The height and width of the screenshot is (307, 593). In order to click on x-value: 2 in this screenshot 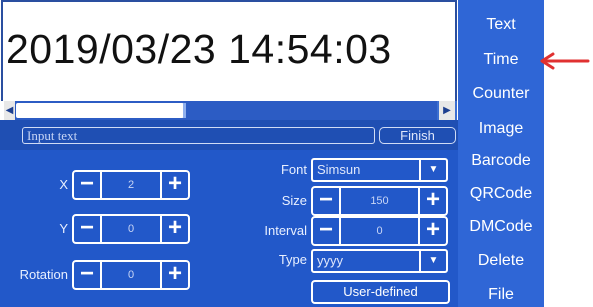, I will do `click(131, 185)`.